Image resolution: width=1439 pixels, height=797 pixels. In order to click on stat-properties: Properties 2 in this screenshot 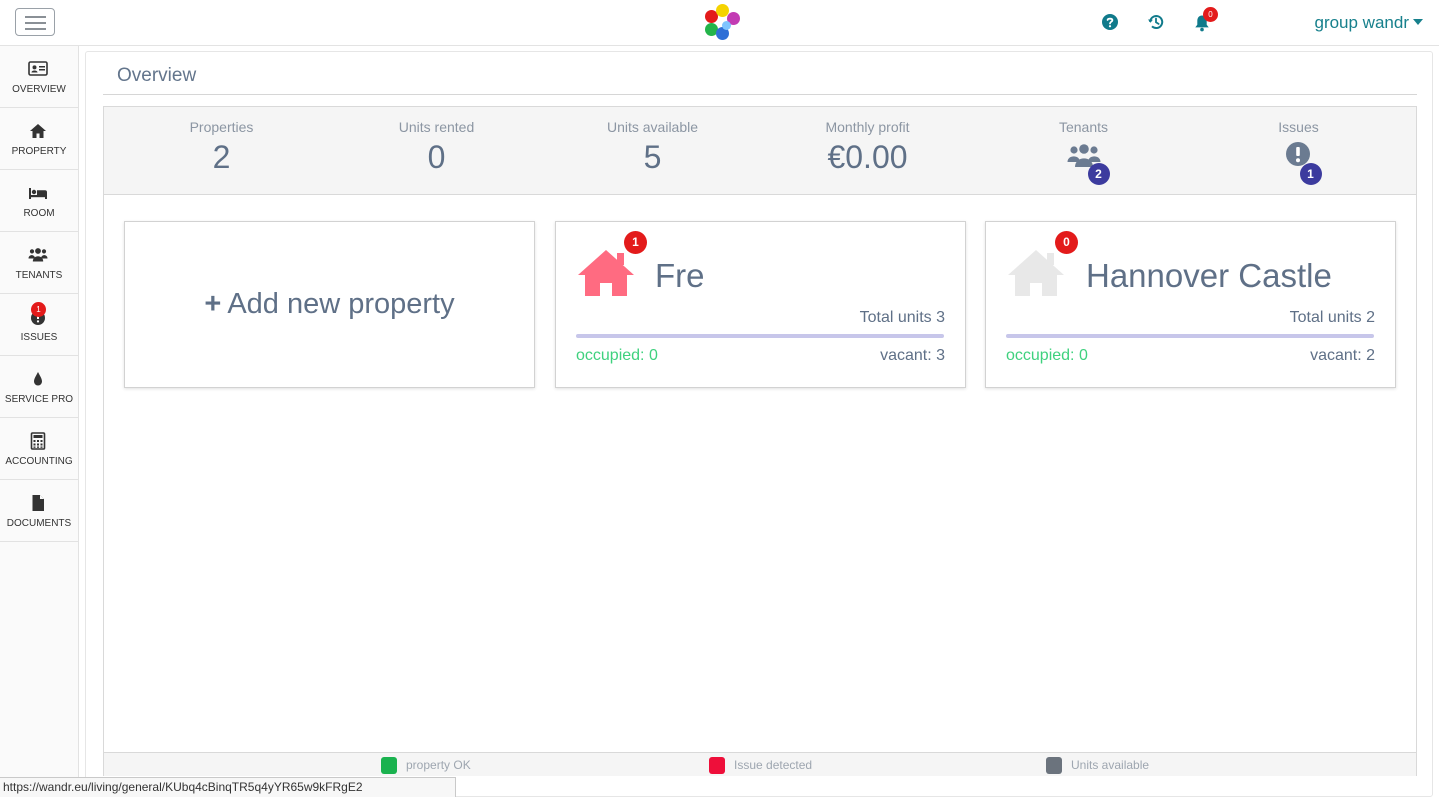, I will do `click(221, 147)`.